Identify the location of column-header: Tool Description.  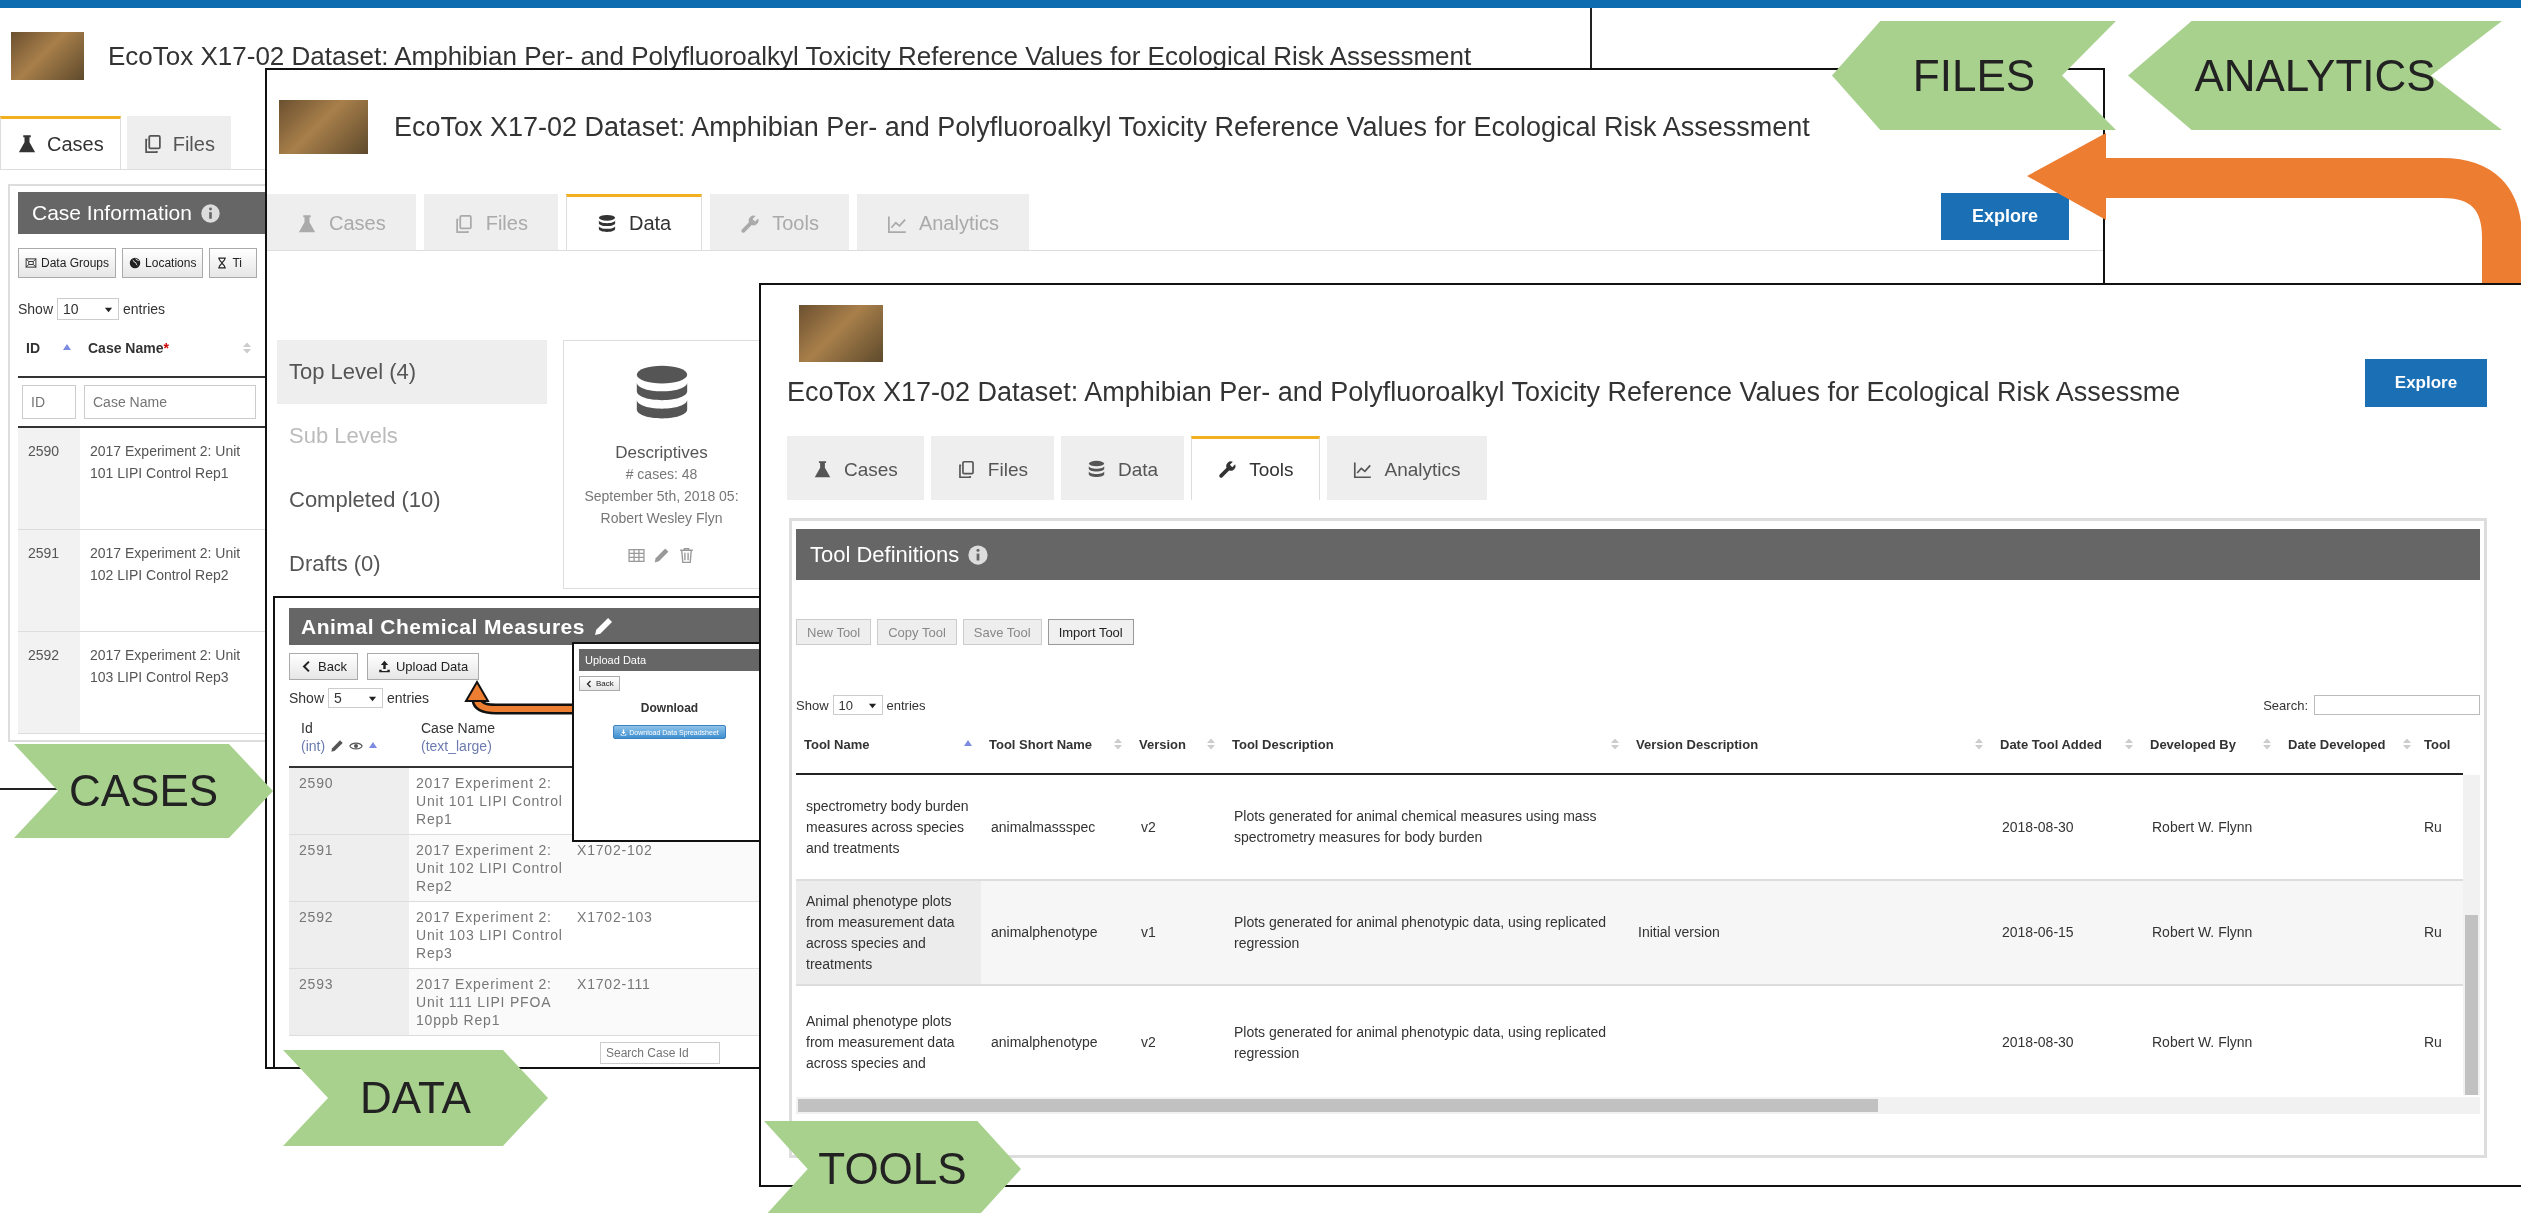
(1426, 744).